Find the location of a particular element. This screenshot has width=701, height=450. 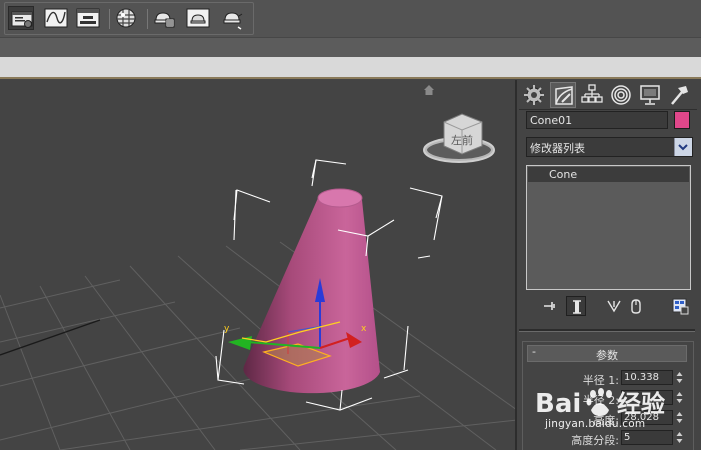

display-tab-icon is located at coordinates (650, 95).